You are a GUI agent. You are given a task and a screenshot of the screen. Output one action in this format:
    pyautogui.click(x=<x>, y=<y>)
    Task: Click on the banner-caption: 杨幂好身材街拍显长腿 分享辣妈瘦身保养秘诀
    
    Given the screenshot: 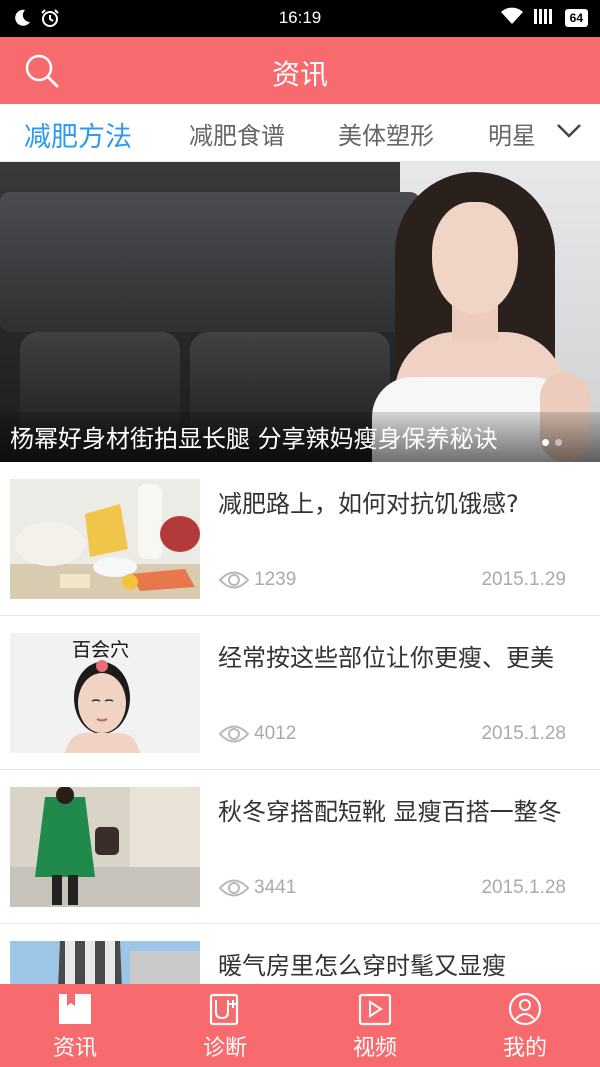 What is the action you would take?
    pyautogui.click(x=254, y=439)
    